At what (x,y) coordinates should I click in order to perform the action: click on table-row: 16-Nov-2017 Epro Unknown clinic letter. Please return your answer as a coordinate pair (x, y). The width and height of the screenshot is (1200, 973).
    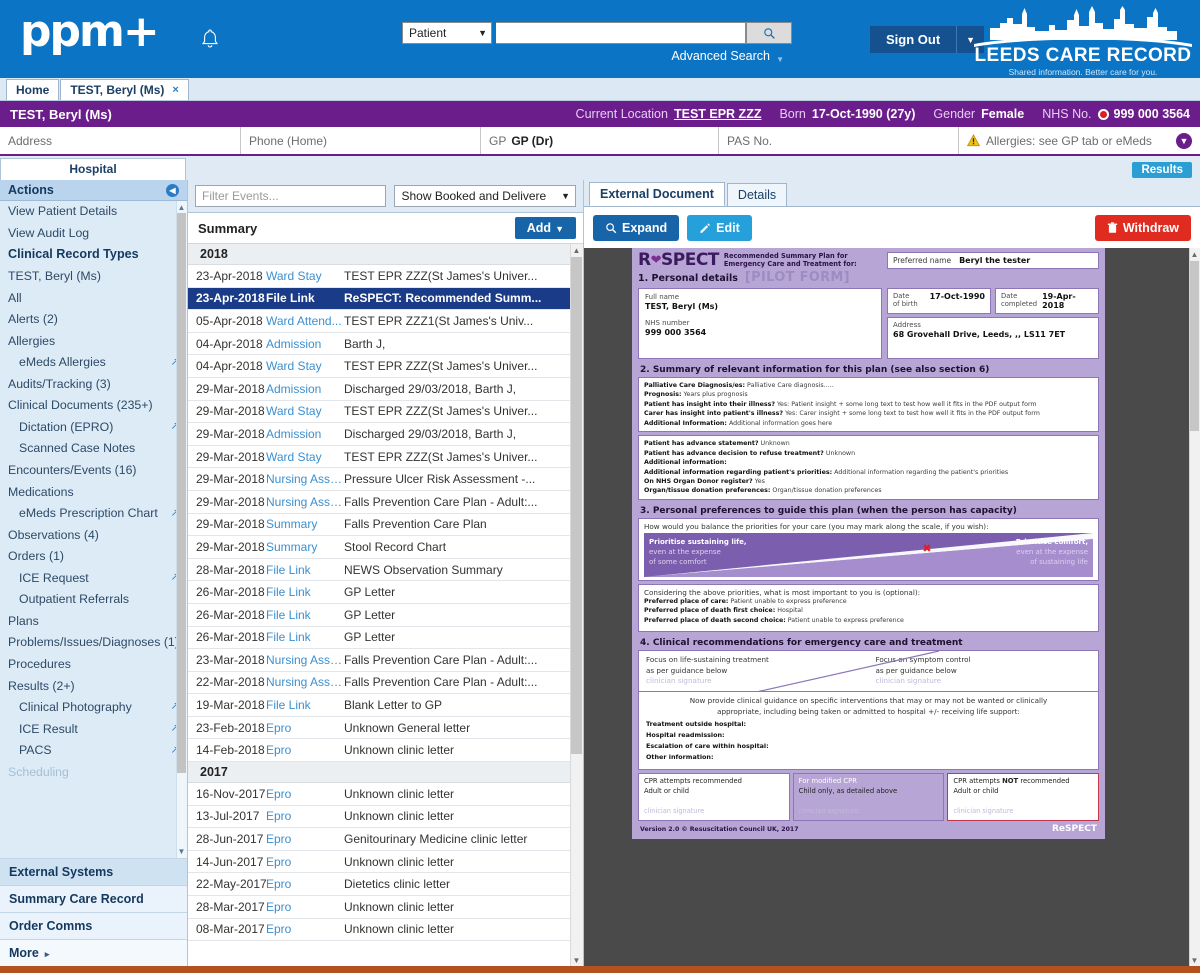
    Looking at the image, I should click on (379, 794).